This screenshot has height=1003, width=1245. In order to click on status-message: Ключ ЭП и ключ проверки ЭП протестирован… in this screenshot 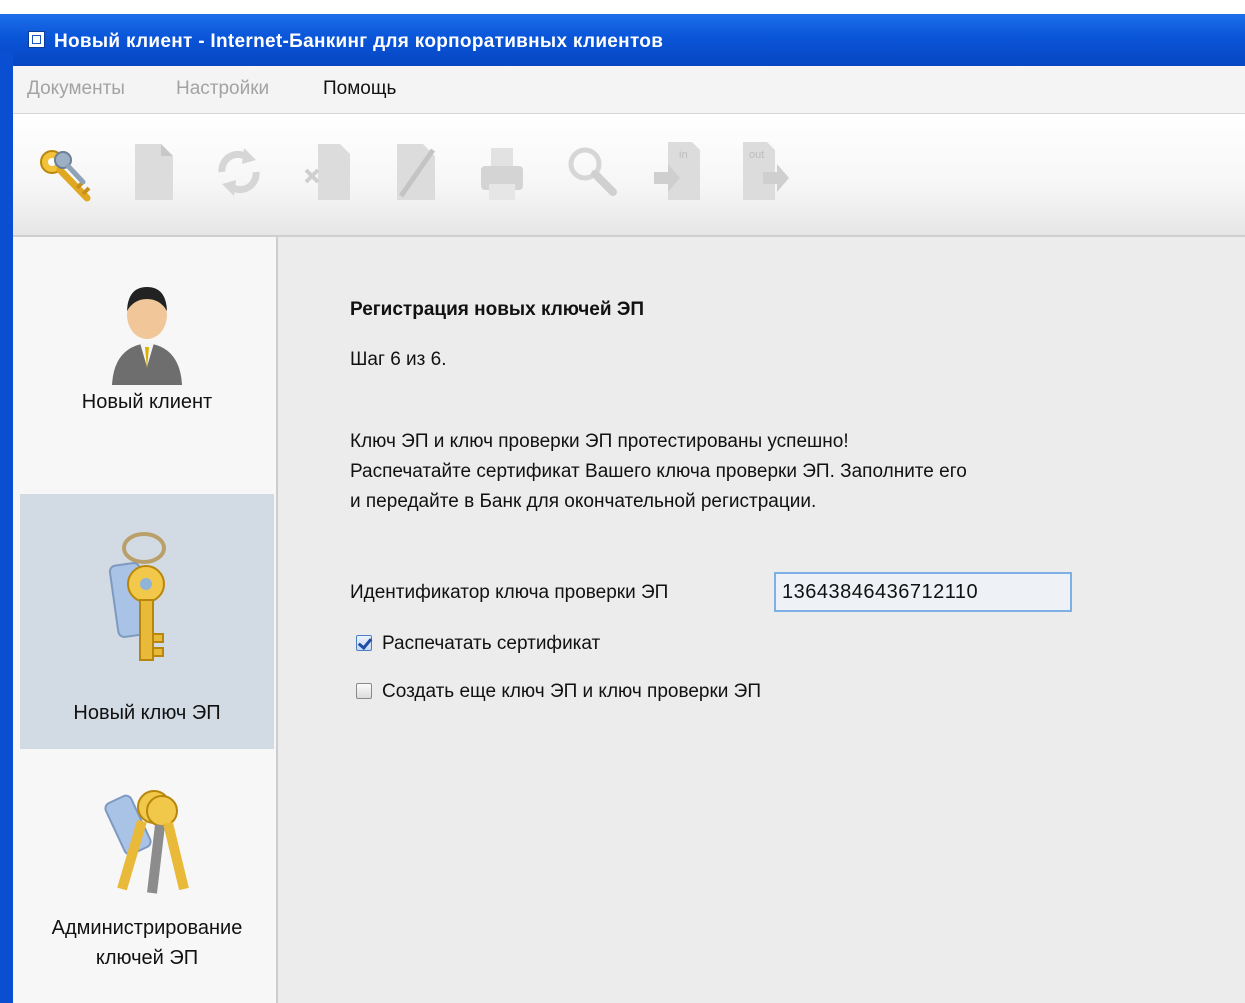, I will do `click(760, 472)`.